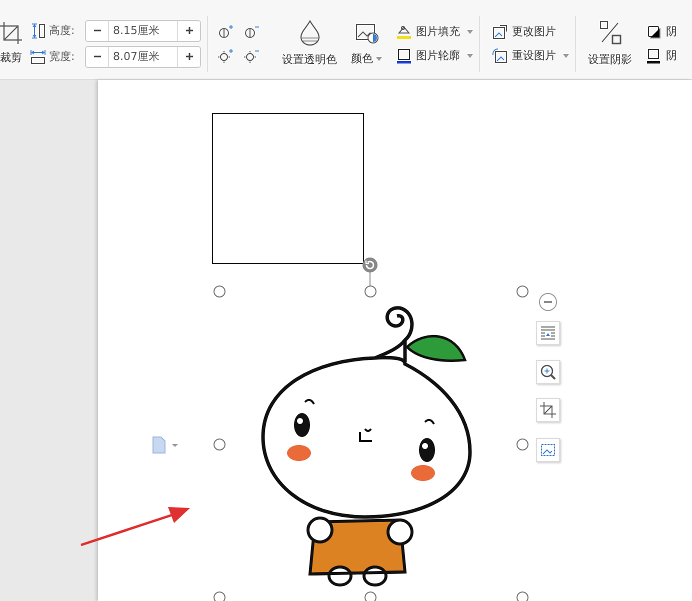 The image size is (692, 601). I want to click on width-icon, so click(38, 56).